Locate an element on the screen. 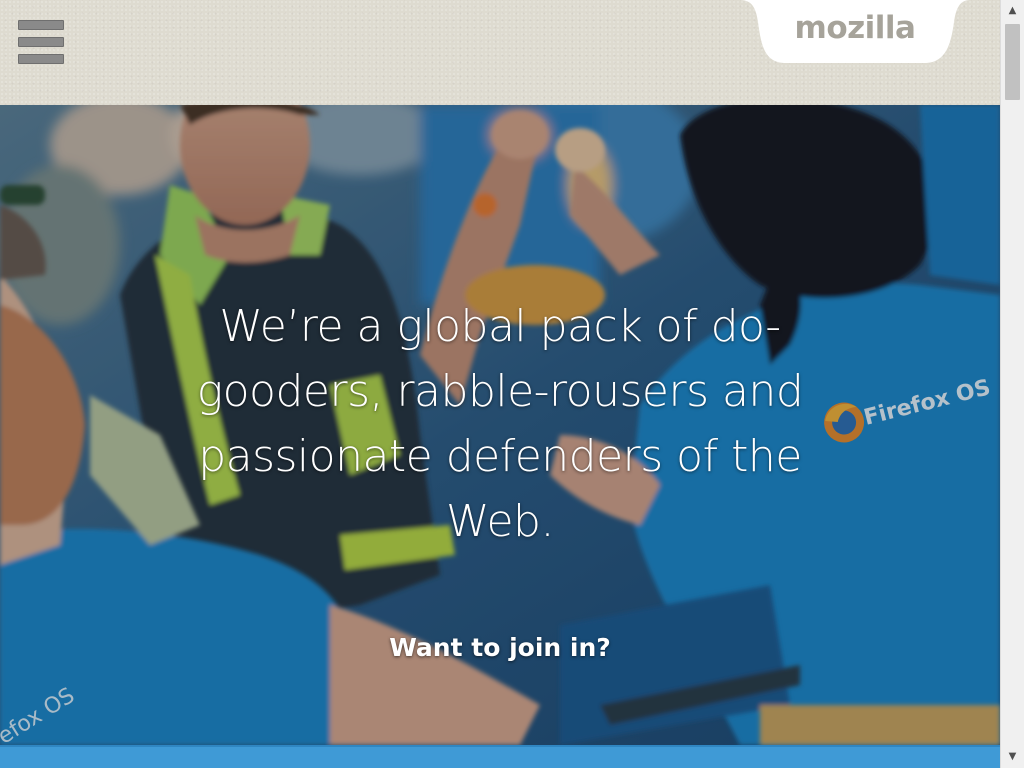 This screenshot has height=768, width=1024. join-in-link: Want to join in? is located at coordinates (500, 647).